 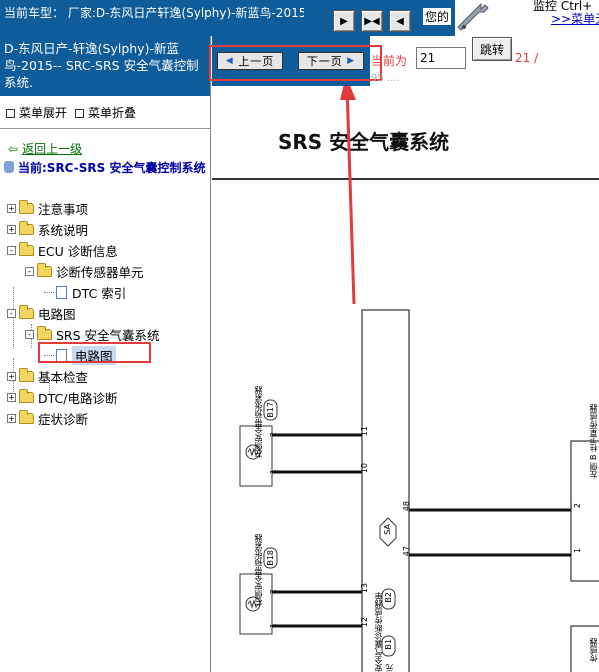 I want to click on pin-label: 10, so click(x=364, y=468).